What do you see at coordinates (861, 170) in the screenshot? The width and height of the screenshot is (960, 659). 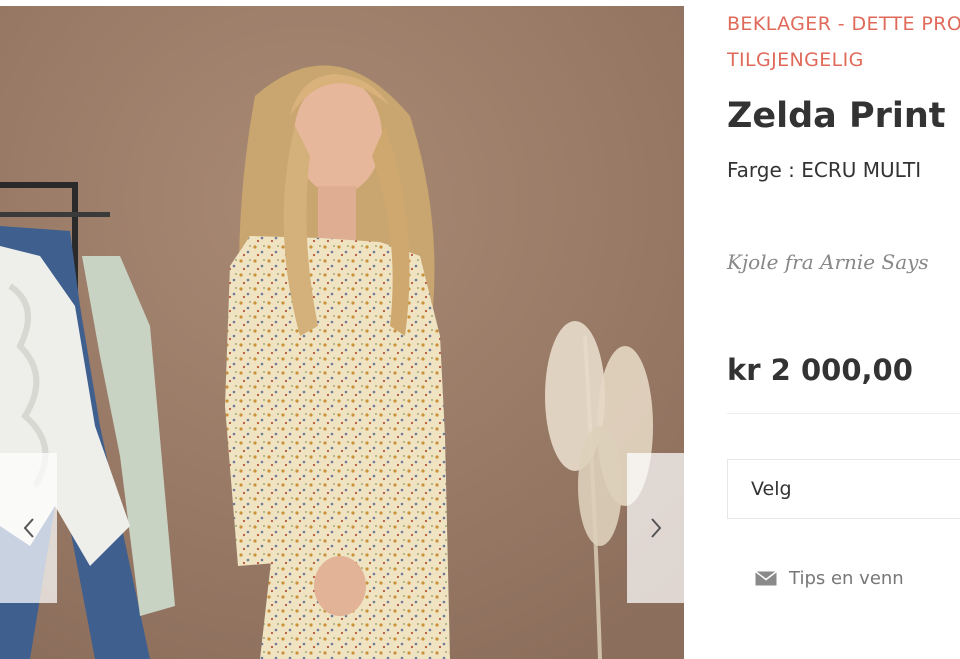 I see `color-value: ECRU MULTI` at bounding box center [861, 170].